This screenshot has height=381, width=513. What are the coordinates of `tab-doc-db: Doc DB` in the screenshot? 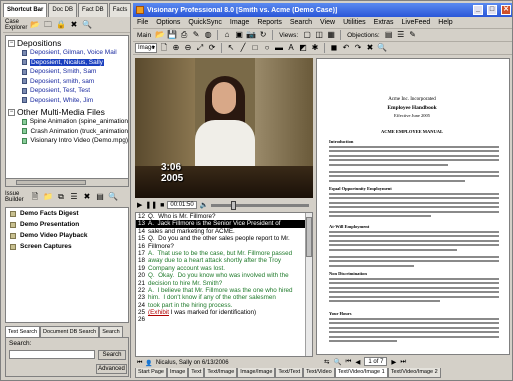 It's located at (63, 10).